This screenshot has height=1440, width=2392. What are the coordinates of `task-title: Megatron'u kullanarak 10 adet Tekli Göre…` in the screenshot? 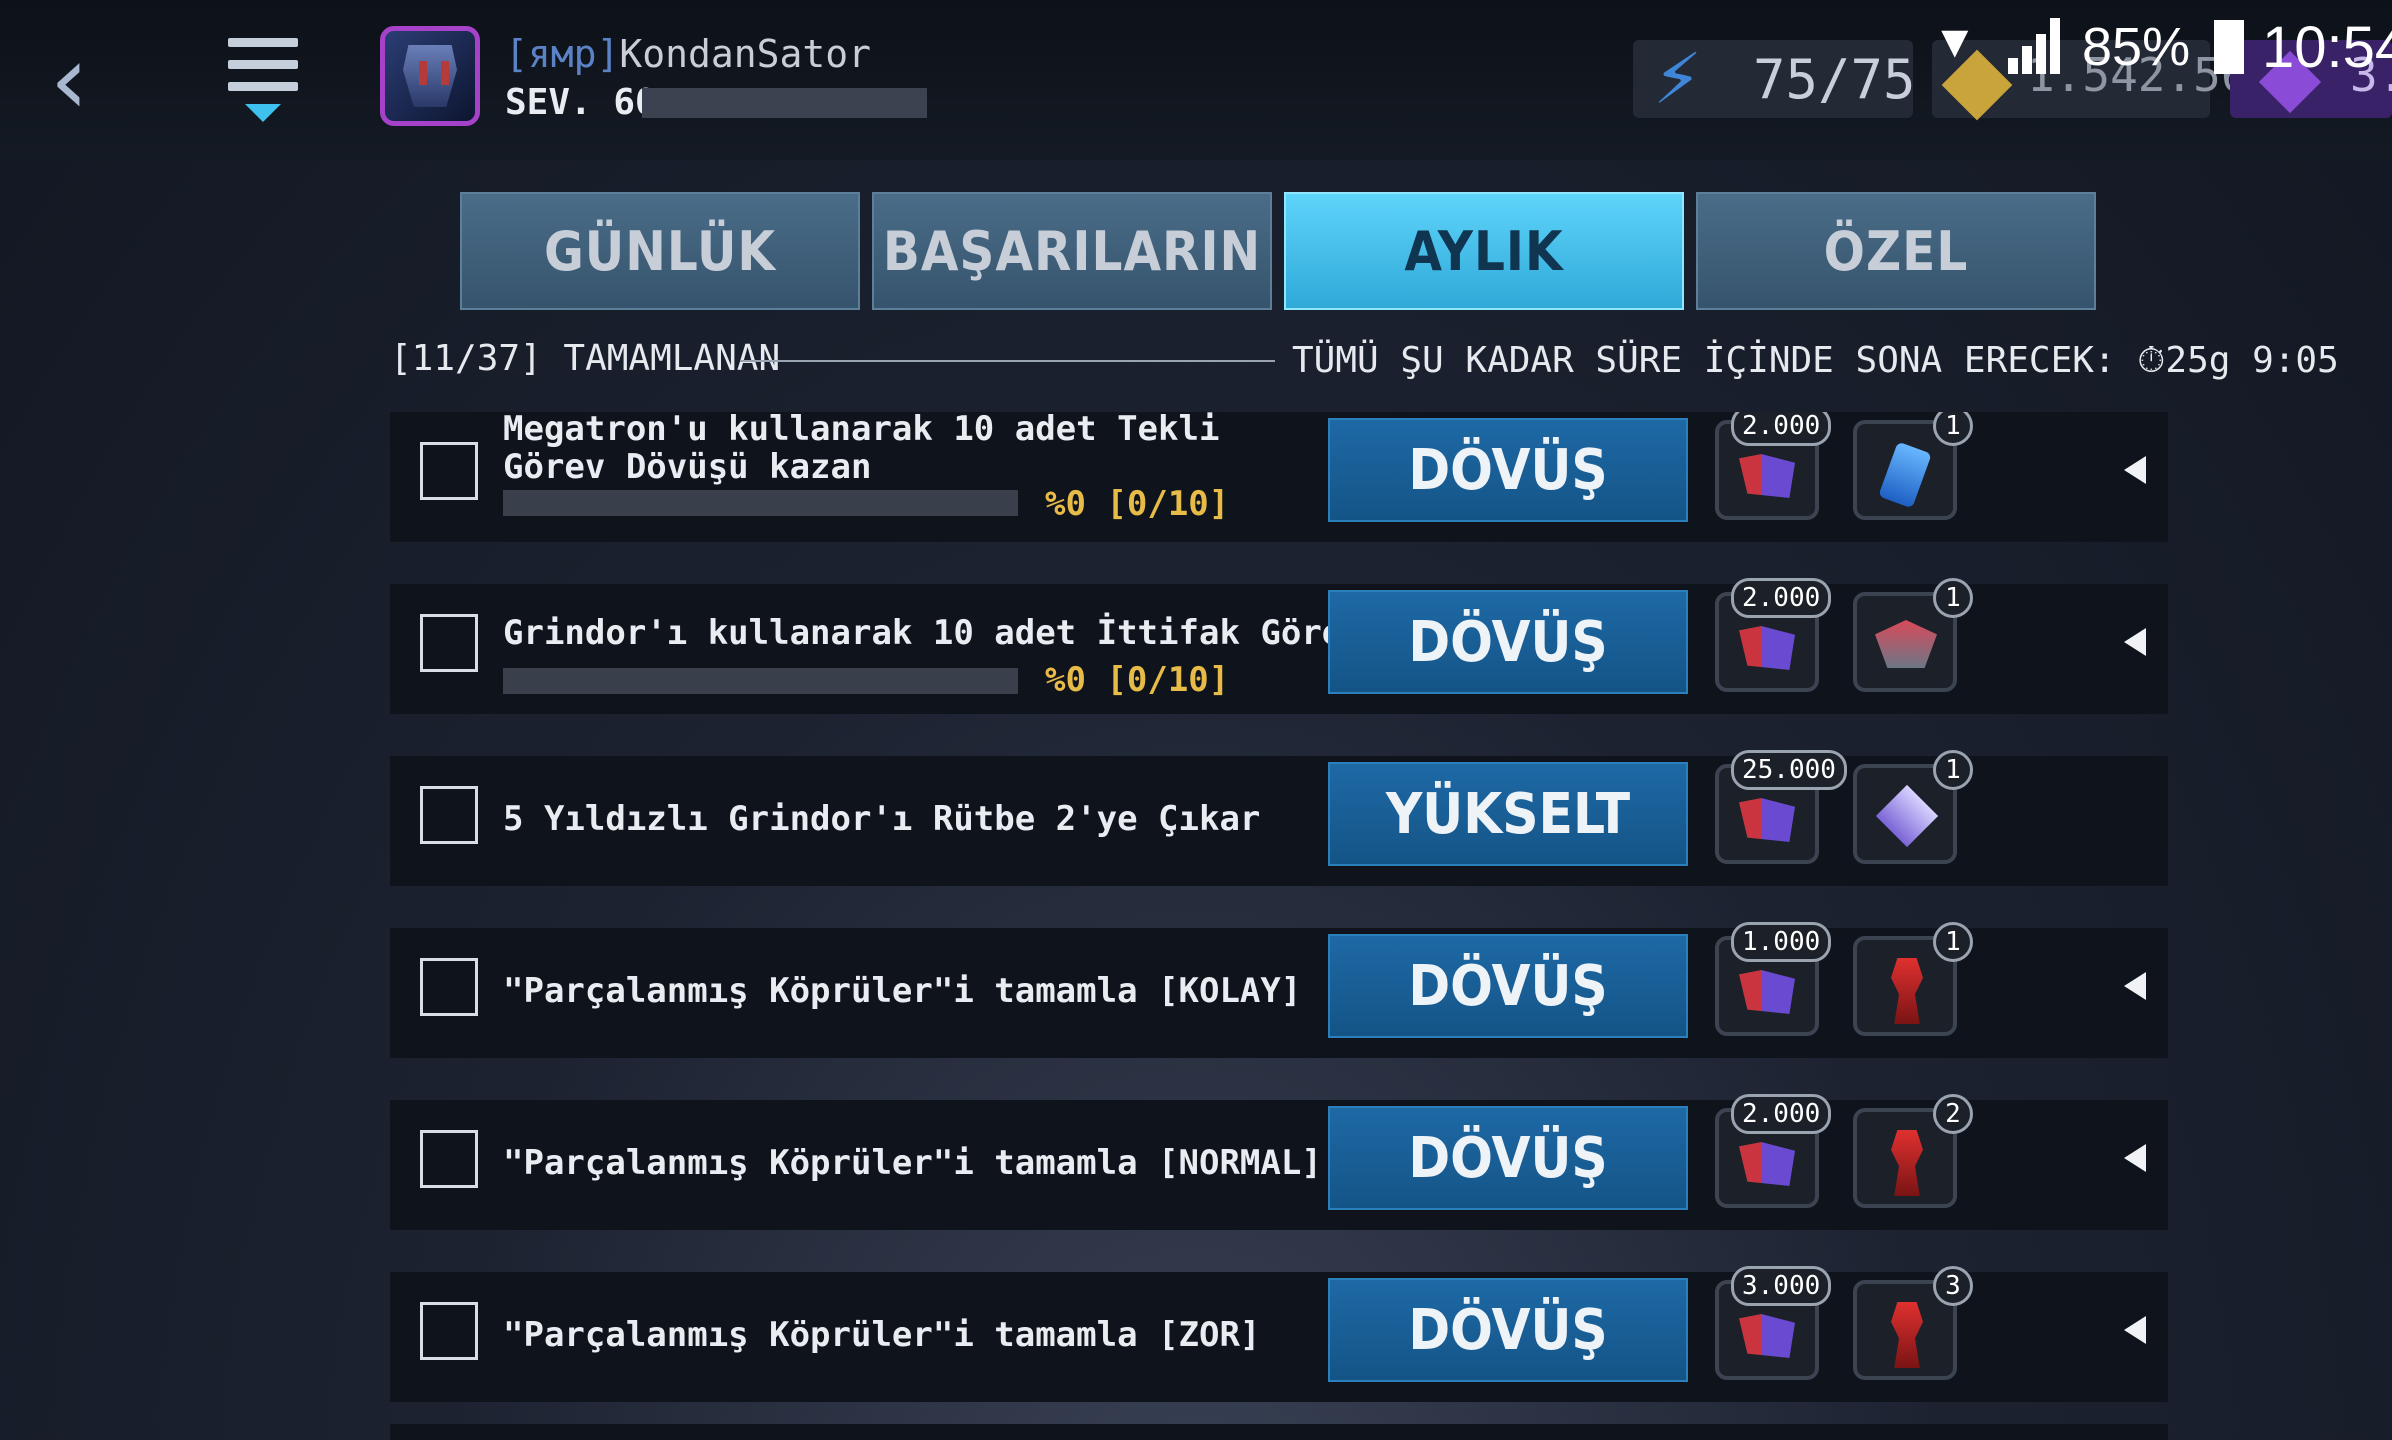 It's located at (861, 449).